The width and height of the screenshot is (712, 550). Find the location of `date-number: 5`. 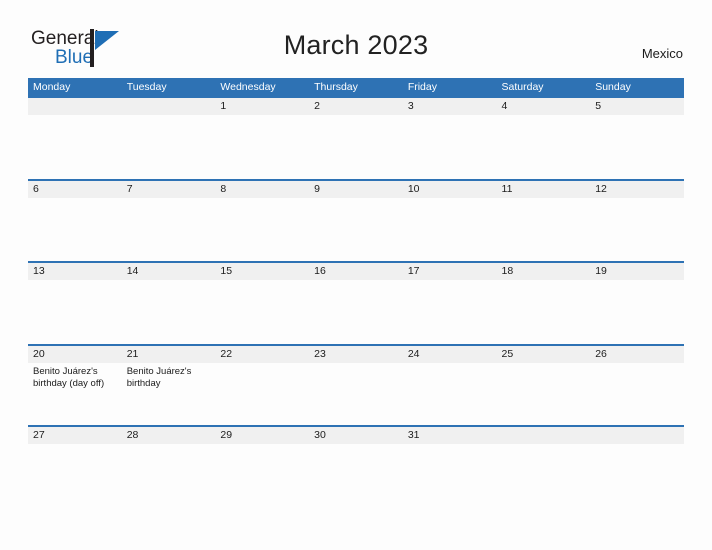

date-number: 5 is located at coordinates (598, 106).